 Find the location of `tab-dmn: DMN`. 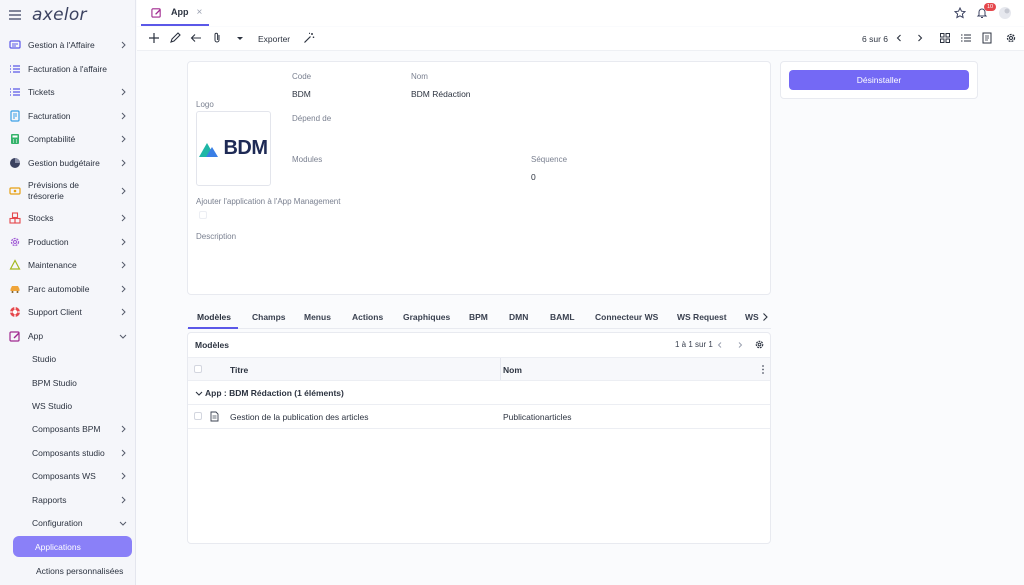

tab-dmn: DMN is located at coordinates (518, 317).